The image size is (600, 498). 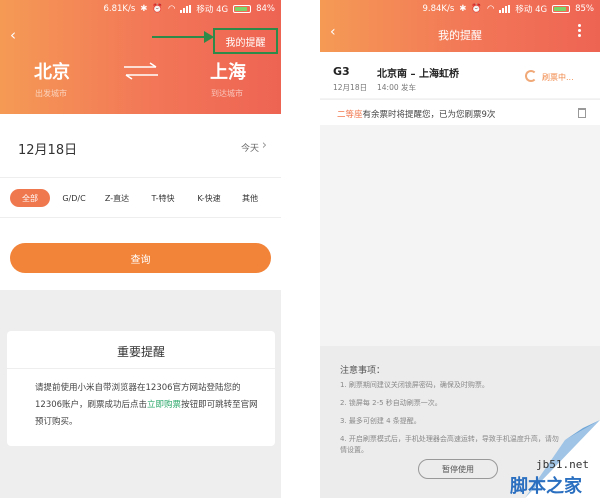 I want to click on filter-chip-t: T-特快, so click(x=163, y=198).